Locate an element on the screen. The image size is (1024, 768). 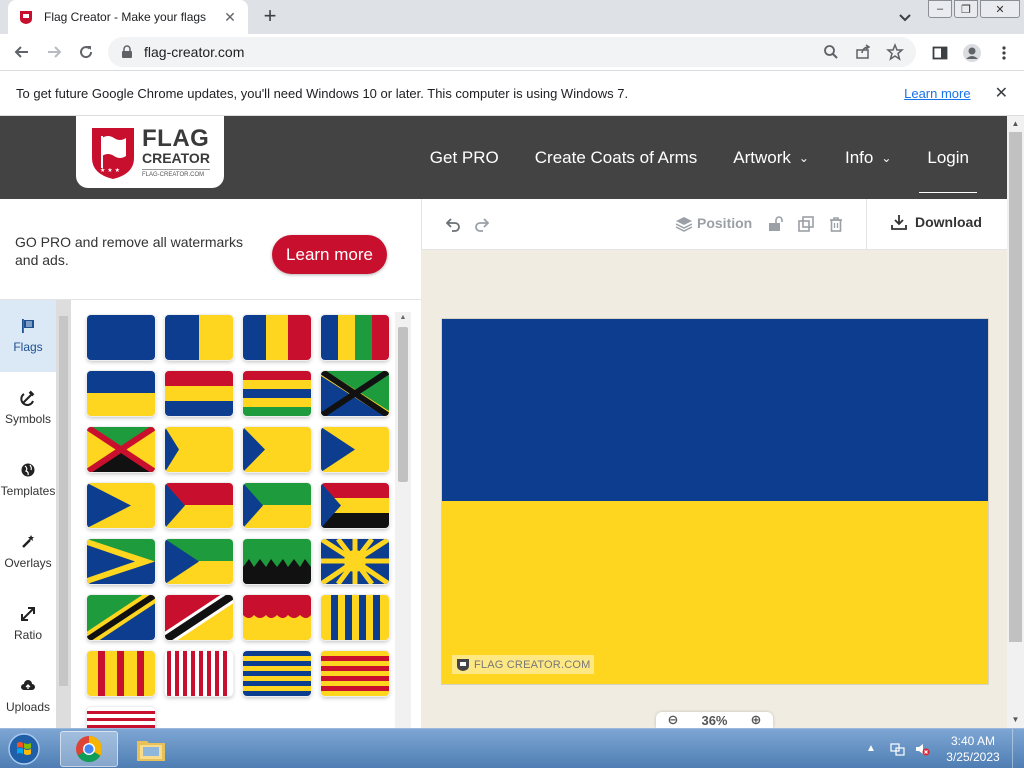
infobar-learn-more-link: Learn more is located at coordinates (937, 93).